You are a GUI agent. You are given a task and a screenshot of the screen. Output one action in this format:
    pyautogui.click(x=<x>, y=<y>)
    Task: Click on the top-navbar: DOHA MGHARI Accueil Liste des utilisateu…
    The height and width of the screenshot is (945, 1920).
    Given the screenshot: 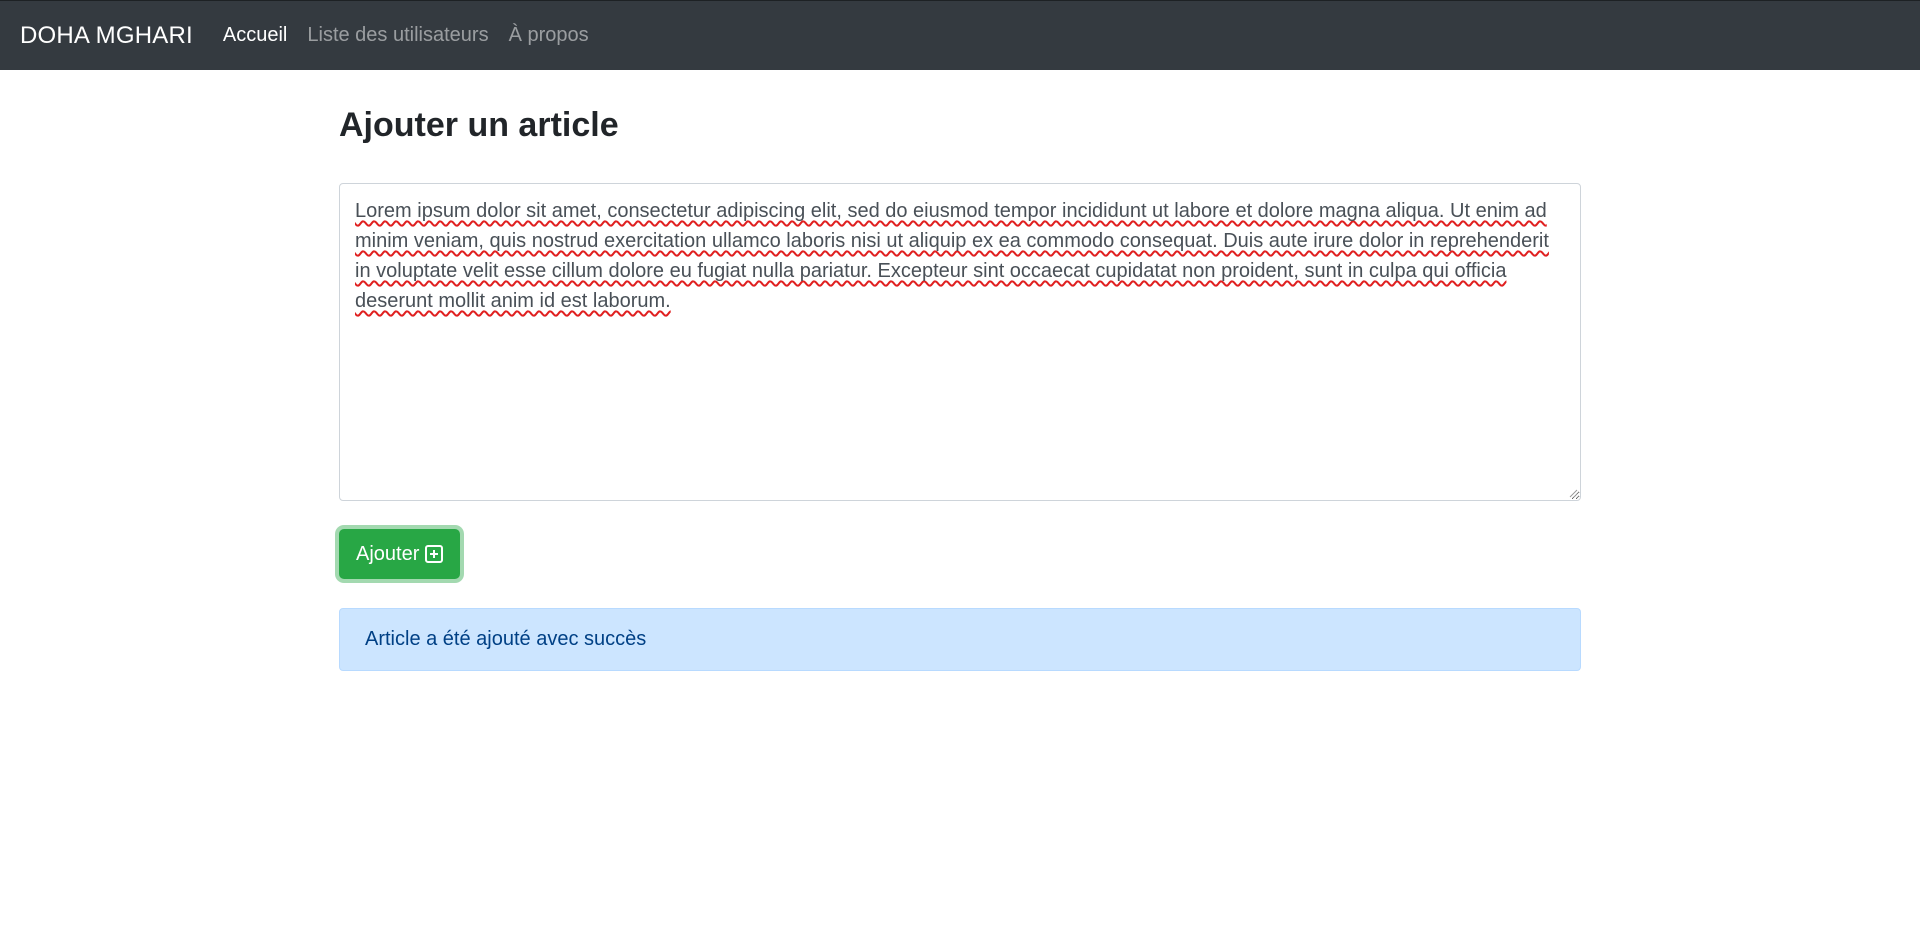 What is the action you would take?
    pyautogui.click(x=960, y=35)
    